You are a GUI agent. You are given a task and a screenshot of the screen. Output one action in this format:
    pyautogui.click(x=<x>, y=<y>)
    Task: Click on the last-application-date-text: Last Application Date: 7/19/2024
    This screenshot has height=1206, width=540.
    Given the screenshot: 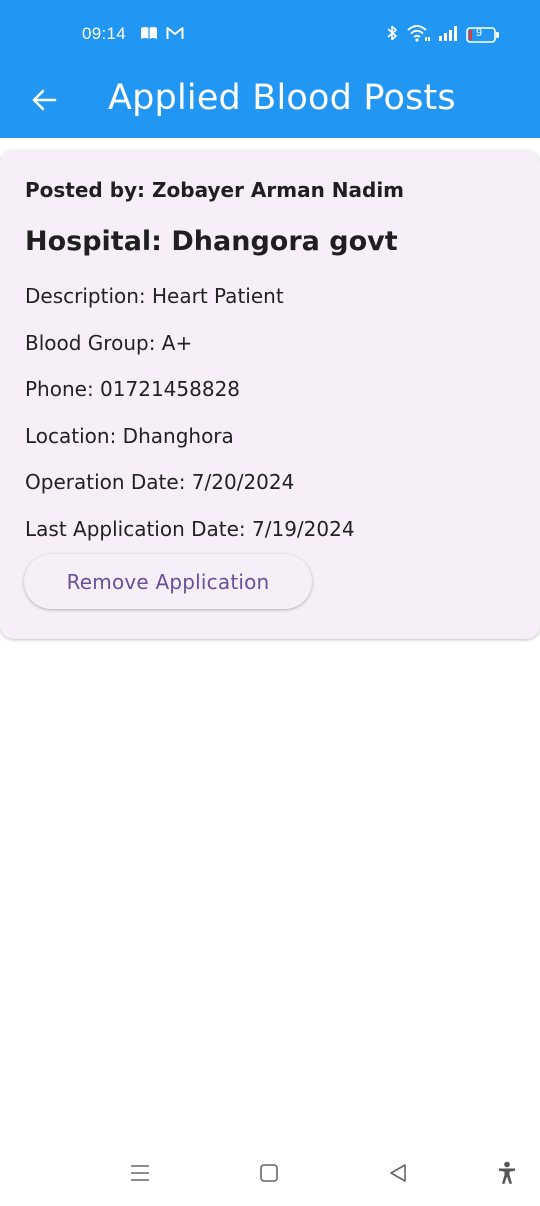 What is the action you would take?
    pyautogui.click(x=190, y=529)
    